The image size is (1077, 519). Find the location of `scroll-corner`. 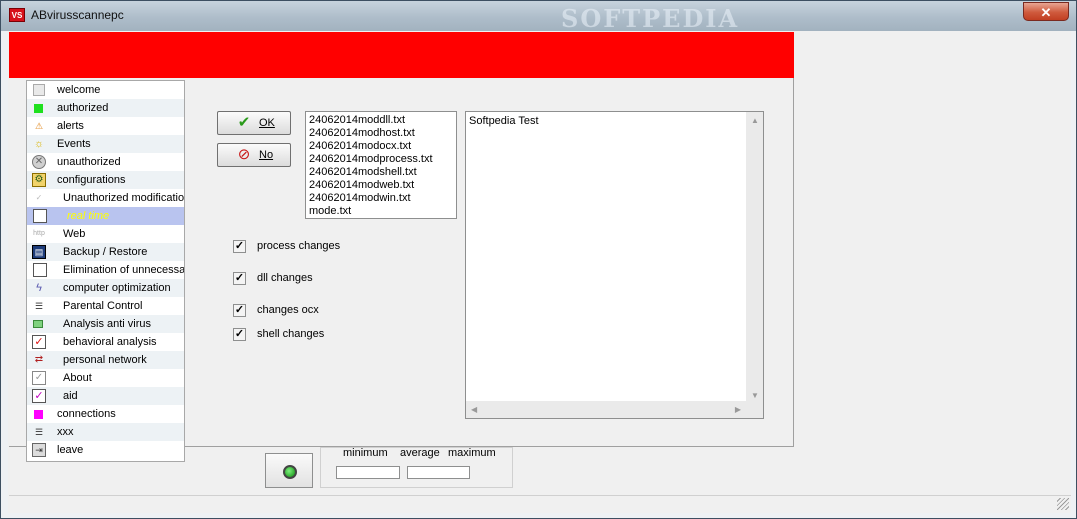

scroll-corner is located at coordinates (754, 409).